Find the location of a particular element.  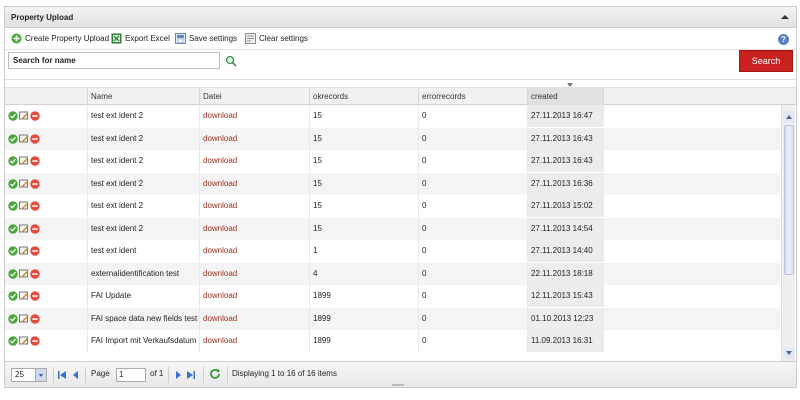

column-header-name: Name is located at coordinates (144, 97).